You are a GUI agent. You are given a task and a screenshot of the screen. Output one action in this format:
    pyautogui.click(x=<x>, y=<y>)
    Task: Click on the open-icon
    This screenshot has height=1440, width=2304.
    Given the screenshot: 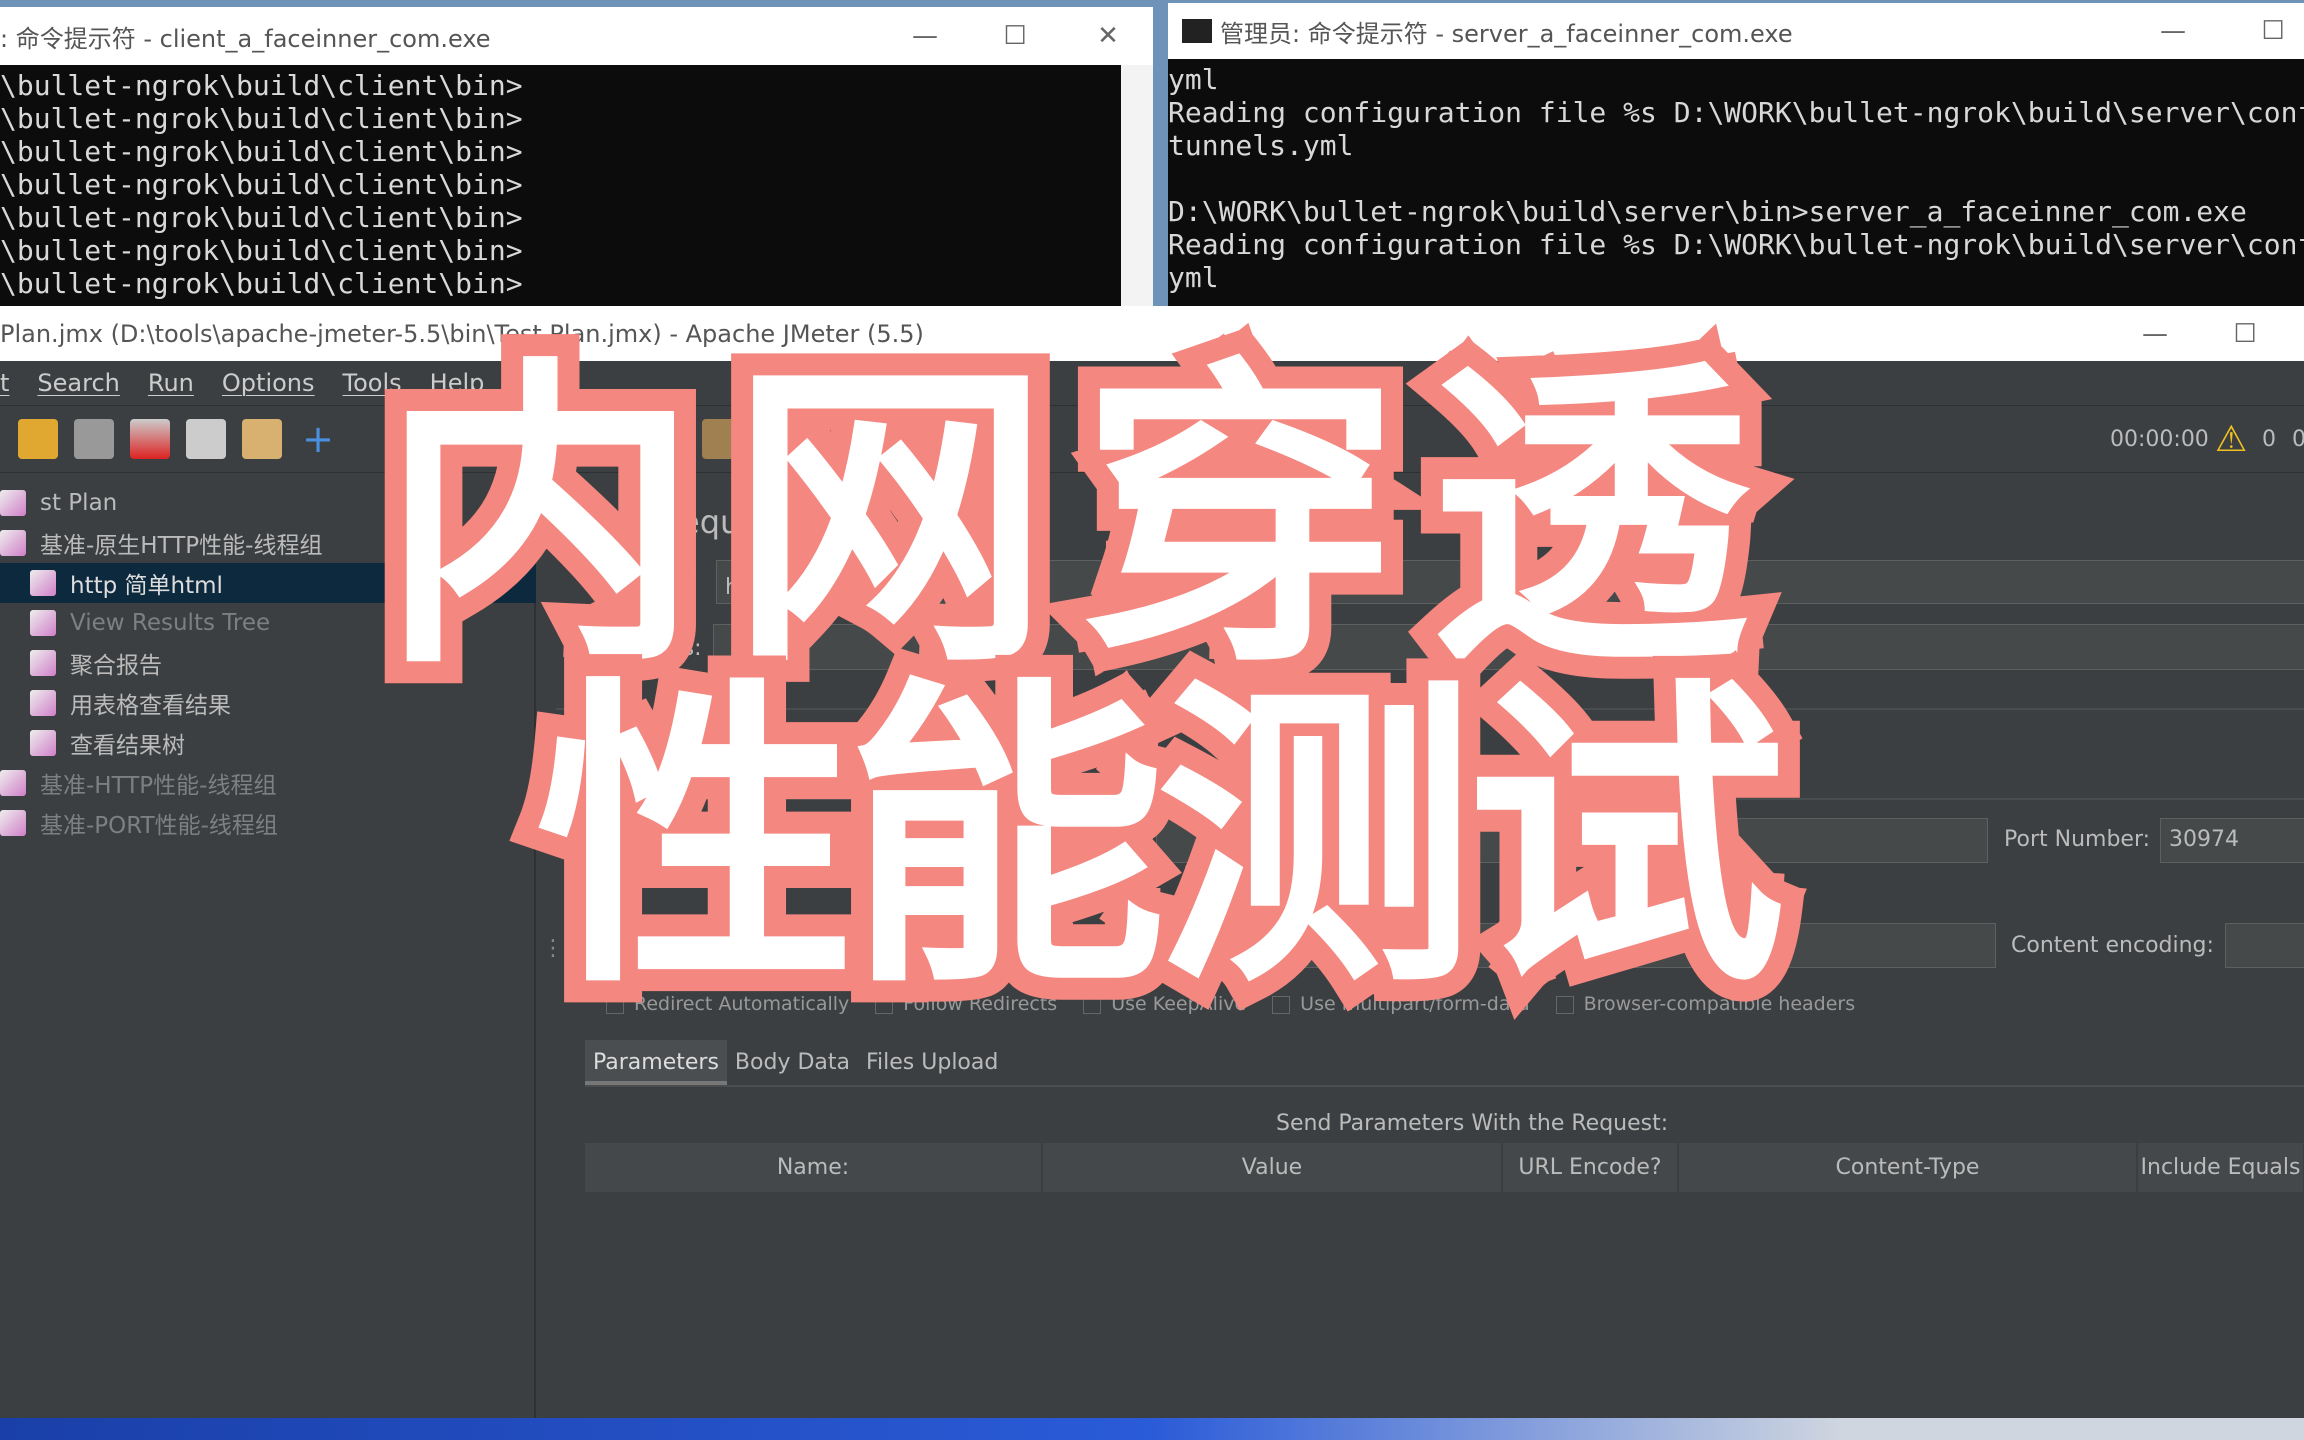 What is the action you would take?
    pyautogui.click(x=38, y=439)
    